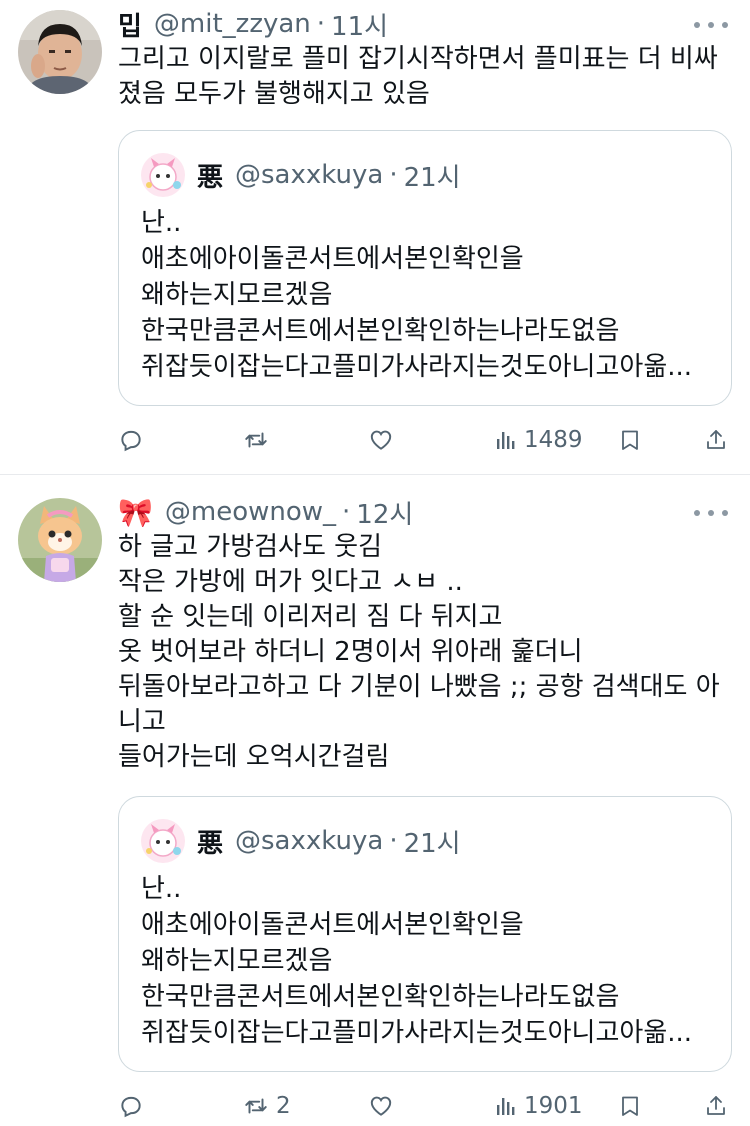 The image size is (750, 1126). I want to click on timestamp: 12시, so click(384, 512).